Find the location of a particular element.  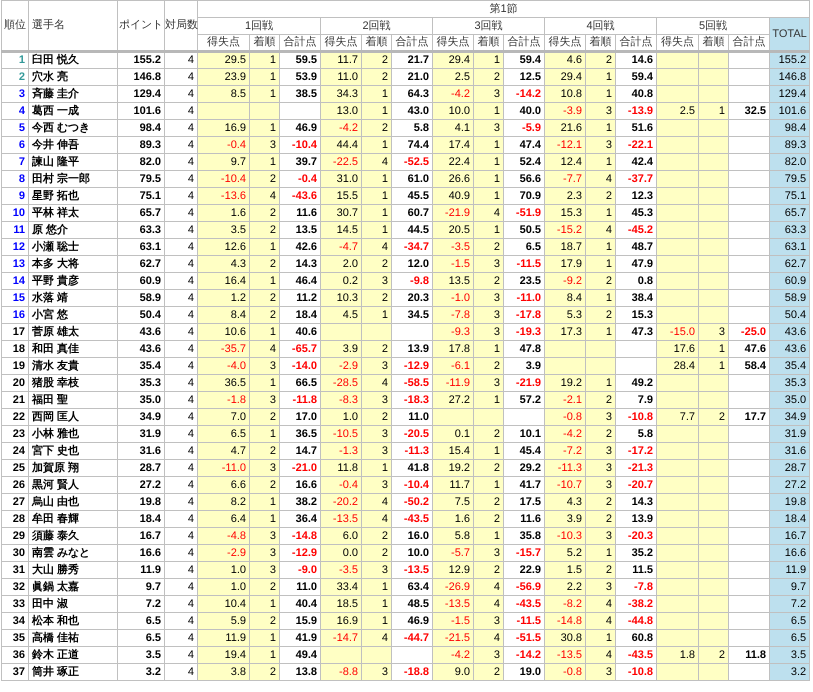

rank-number: 7 is located at coordinates (21, 162).